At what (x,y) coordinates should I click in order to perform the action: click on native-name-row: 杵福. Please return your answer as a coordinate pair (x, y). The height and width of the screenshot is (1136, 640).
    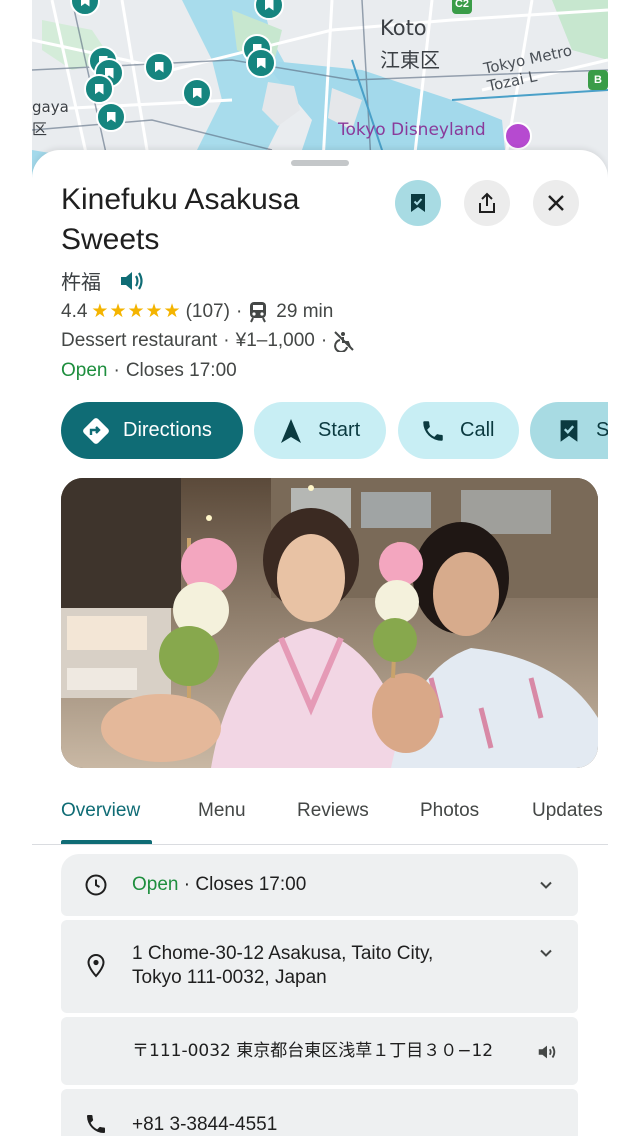
    Looking at the image, I should click on (104, 280).